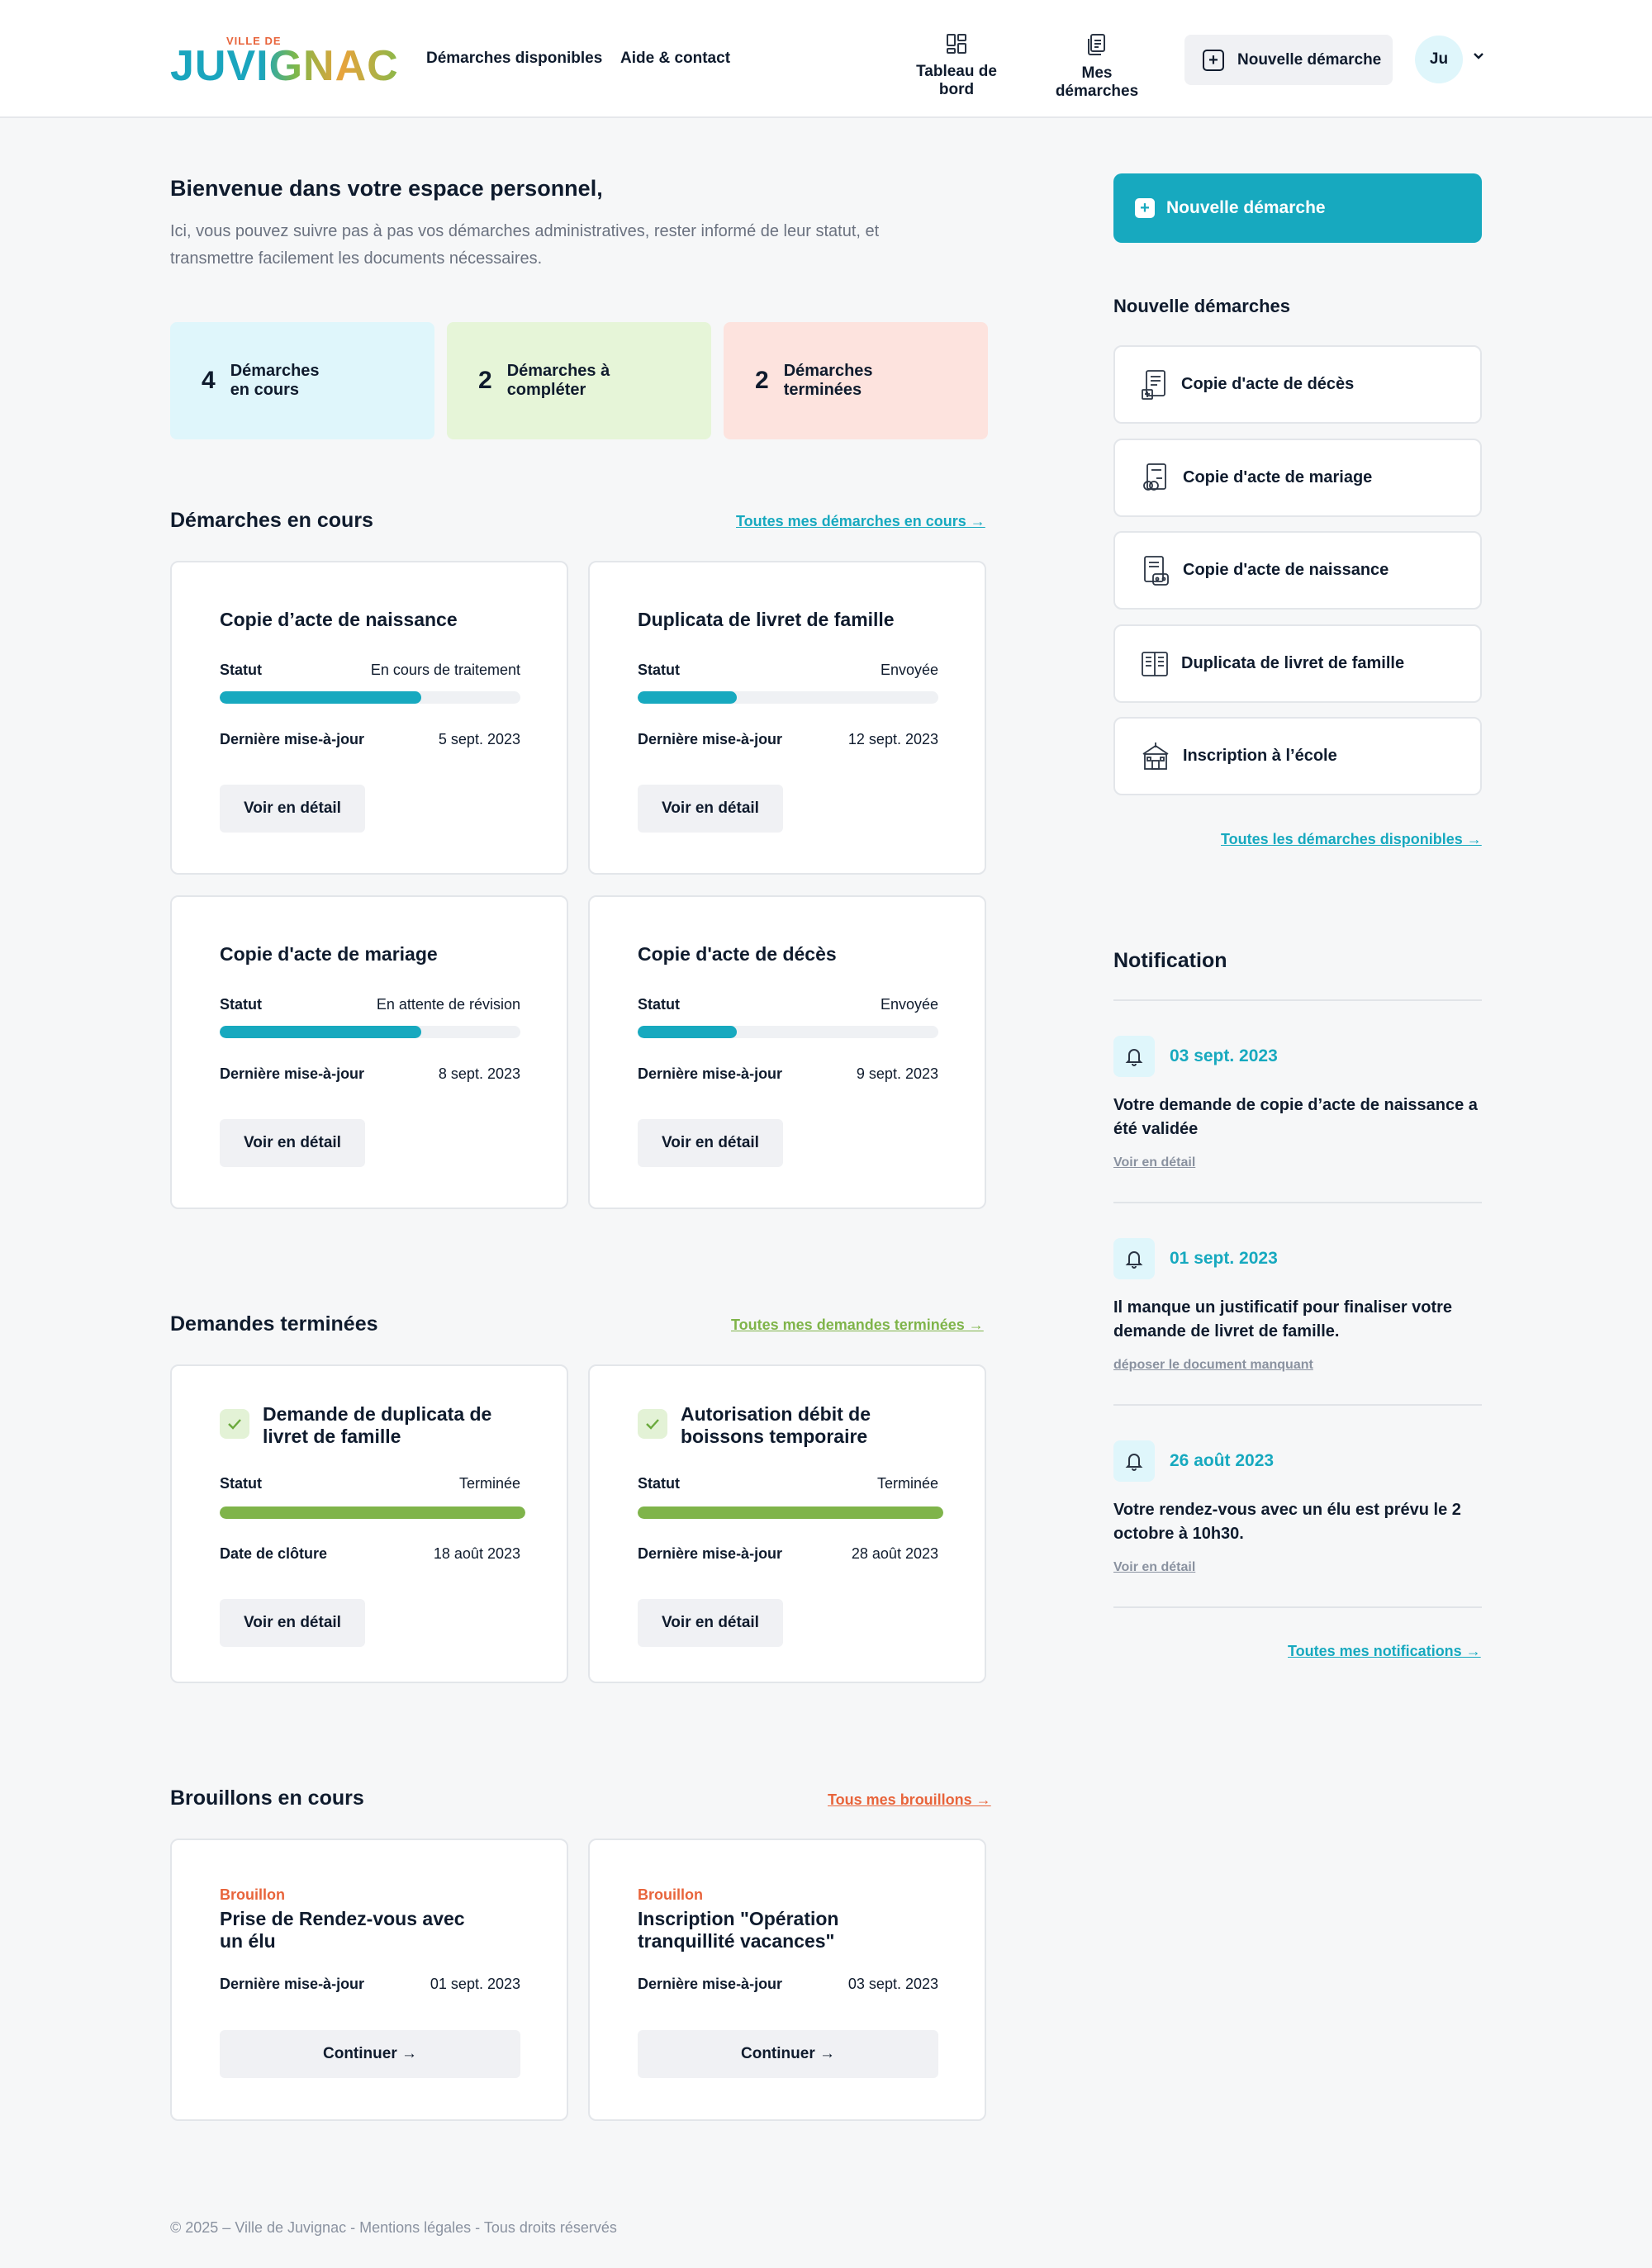 The width and height of the screenshot is (1652, 2268). Describe the element at coordinates (1155, 663) in the screenshot. I see `family-book-icon` at that location.